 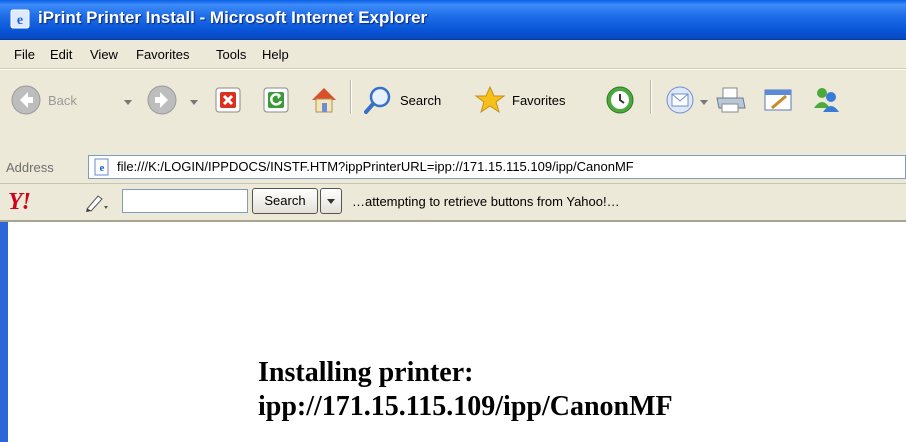 What do you see at coordinates (465, 406) in the screenshot?
I see `install-heading-line2: ipp://171.15.115.109/ipp/CanonMF` at bounding box center [465, 406].